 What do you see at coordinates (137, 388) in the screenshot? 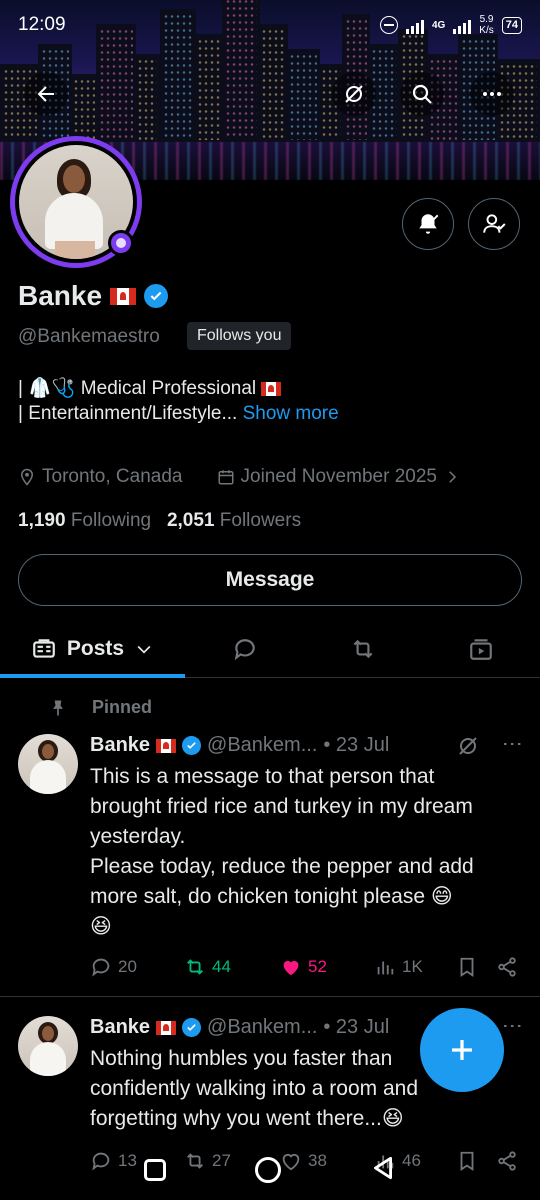
I see `bio-line-1: | 🥼🩺 Medical Professional` at bounding box center [137, 388].